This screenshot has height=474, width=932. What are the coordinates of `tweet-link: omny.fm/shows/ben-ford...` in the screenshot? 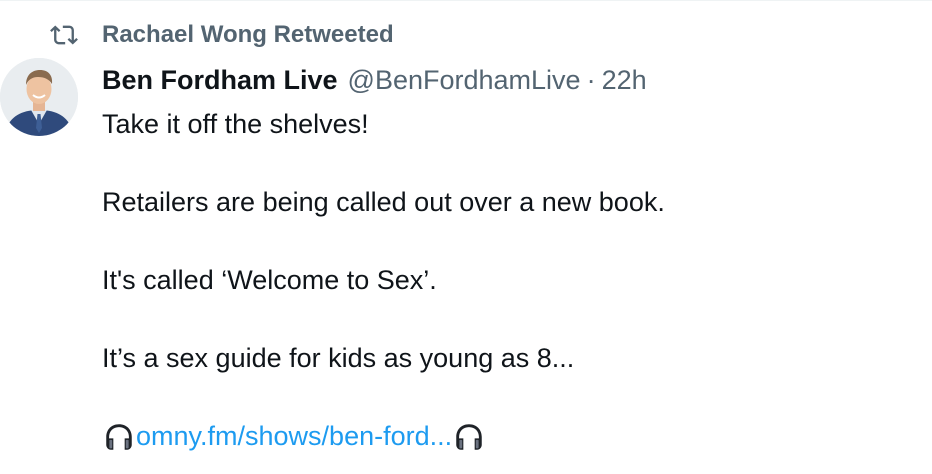 It's located at (294, 436).